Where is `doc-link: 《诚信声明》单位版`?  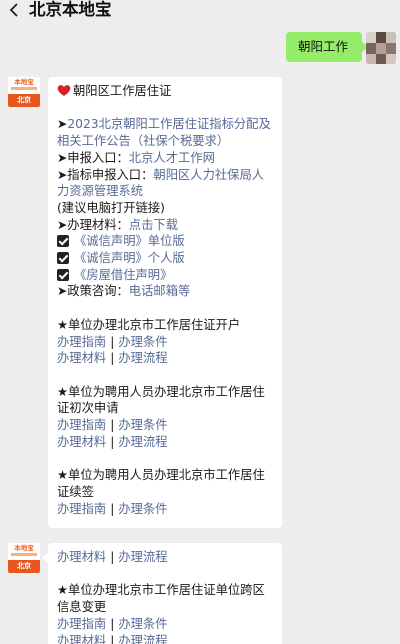 doc-link: 《诚信声明》单位版 is located at coordinates (129, 241).